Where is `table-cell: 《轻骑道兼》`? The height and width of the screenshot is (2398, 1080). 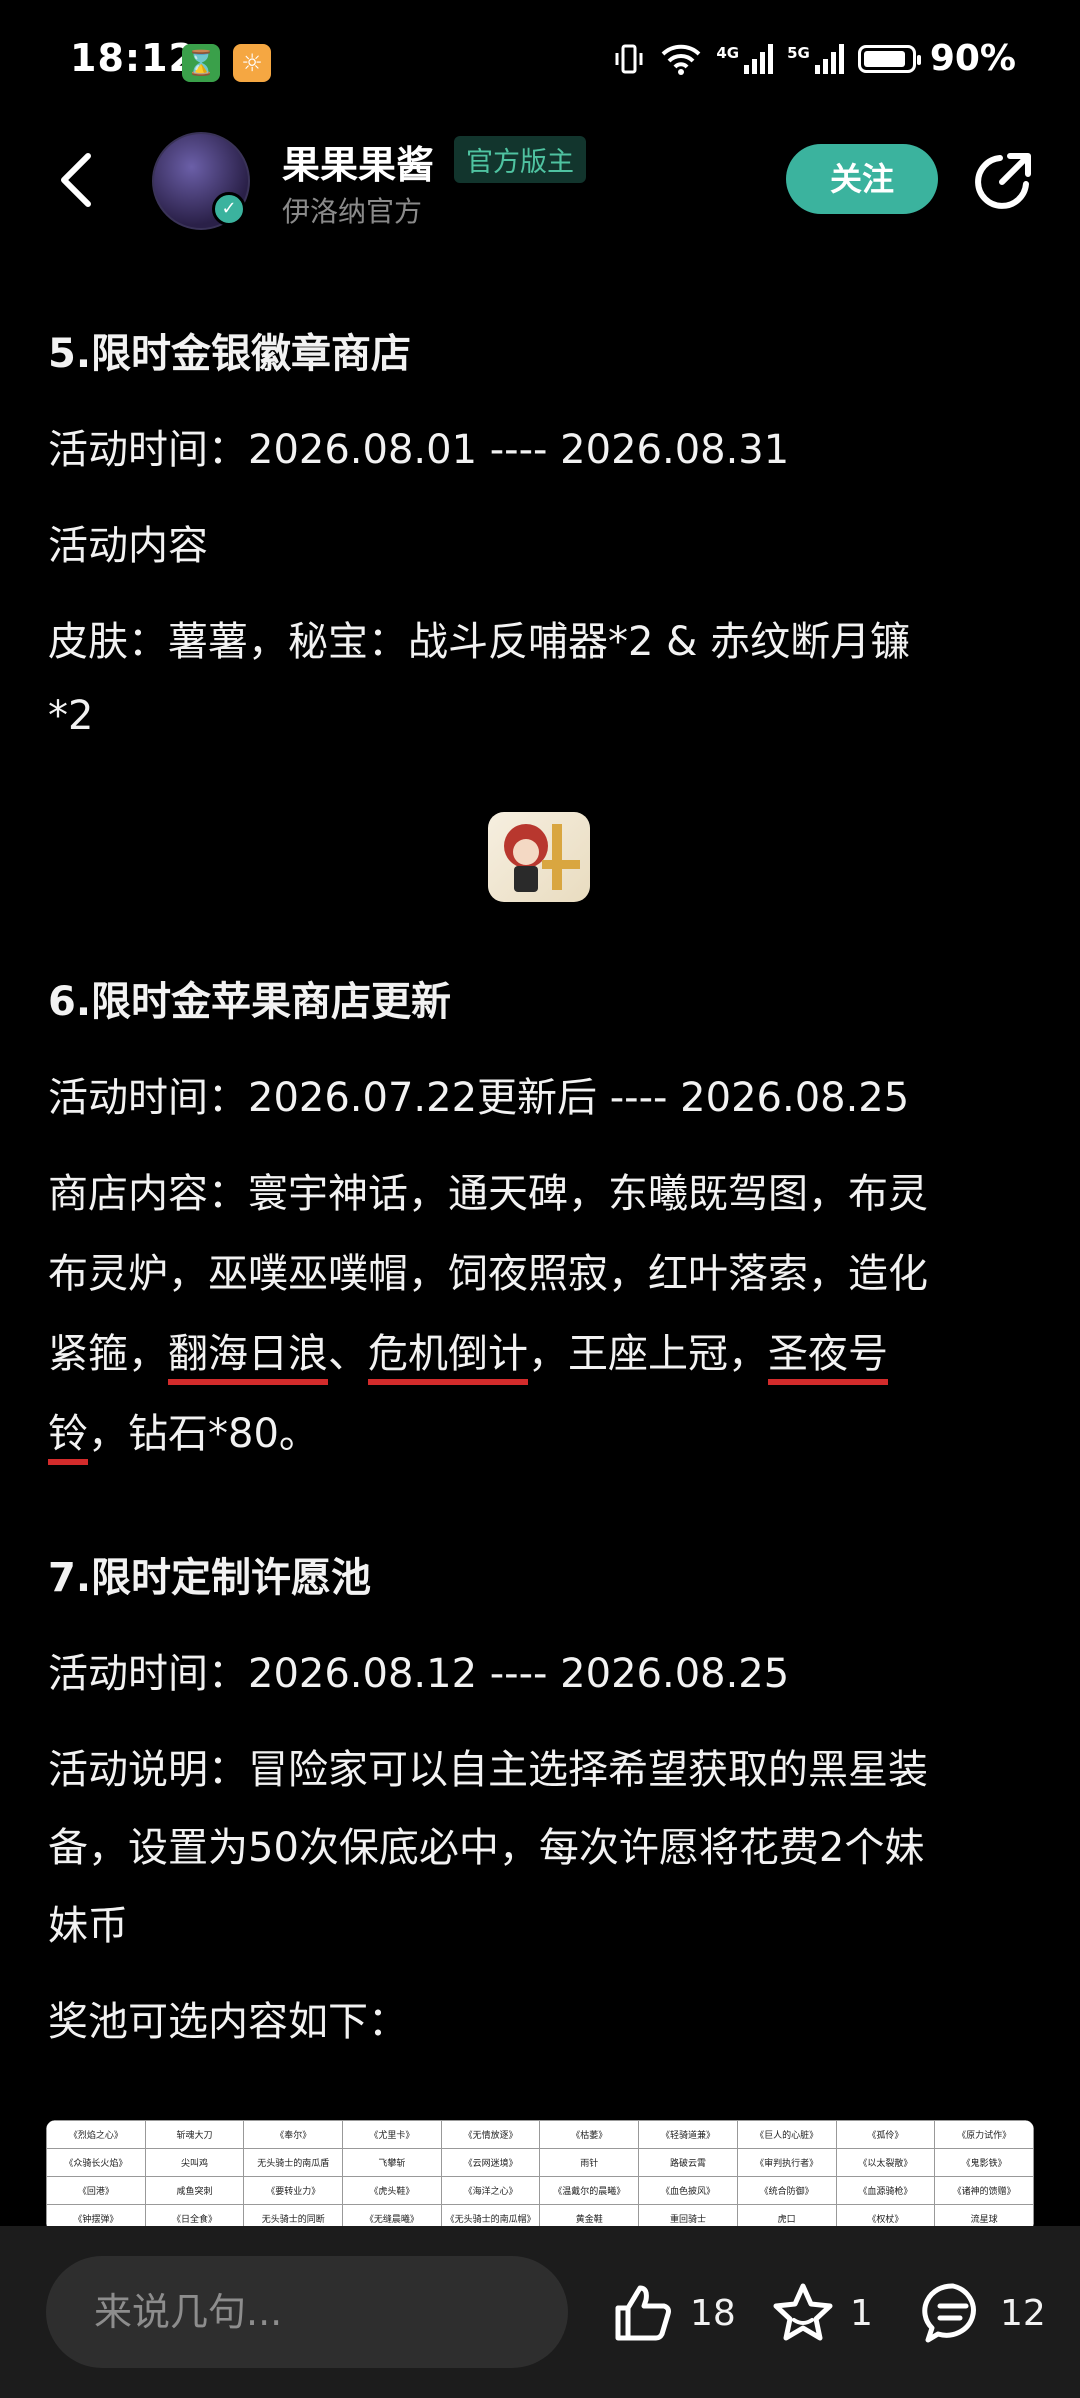 table-cell: 《轻骑道兼》 is located at coordinates (688, 2134).